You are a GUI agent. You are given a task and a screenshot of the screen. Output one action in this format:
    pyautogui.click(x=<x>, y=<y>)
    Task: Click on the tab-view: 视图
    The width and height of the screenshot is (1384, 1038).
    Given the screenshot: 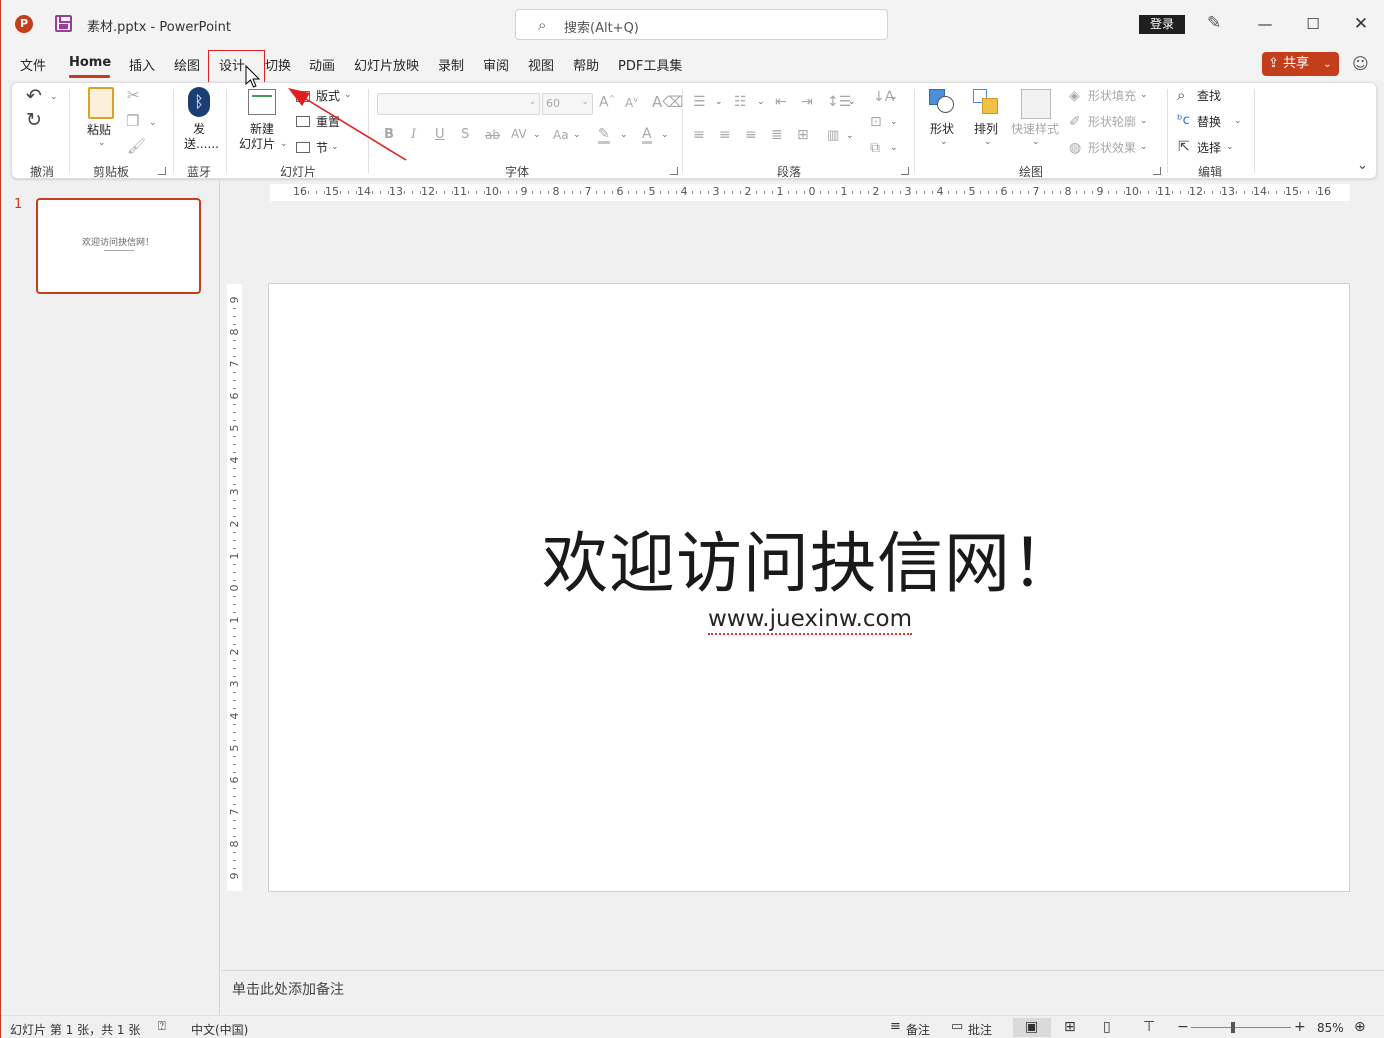 What is the action you would take?
    pyautogui.click(x=541, y=64)
    